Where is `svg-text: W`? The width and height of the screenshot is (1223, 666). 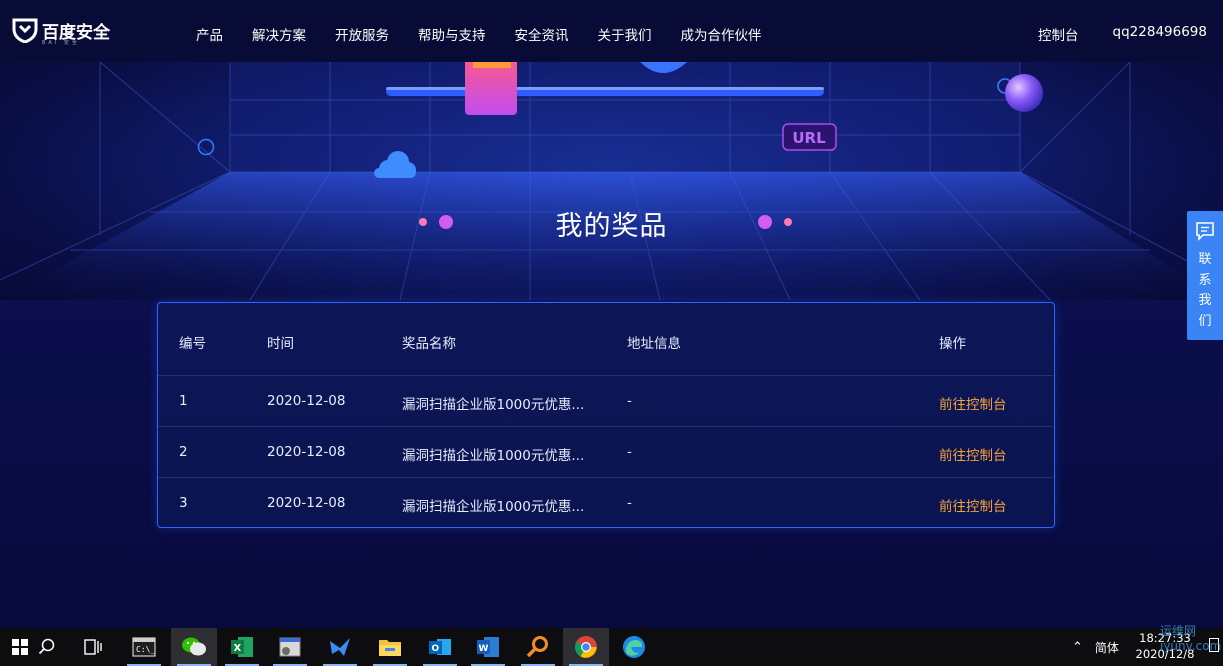 svg-text: W is located at coordinates (484, 649).